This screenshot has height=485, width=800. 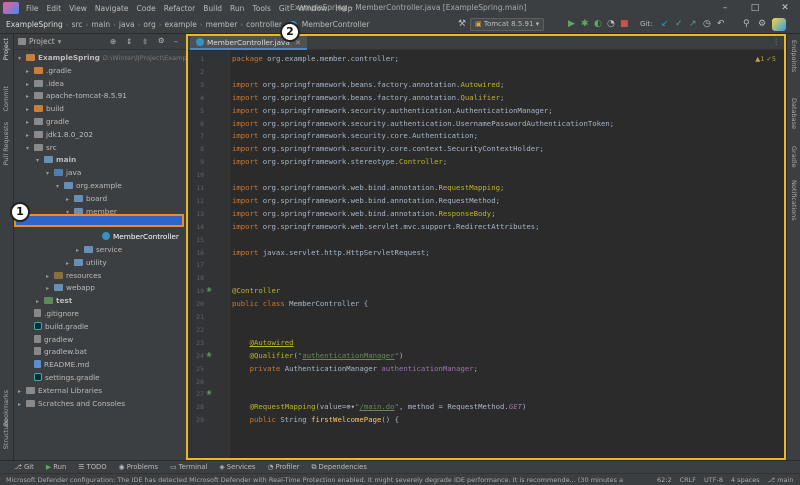 What do you see at coordinates (237, 8) in the screenshot?
I see `menu-run: Run` at bounding box center [237, 8].